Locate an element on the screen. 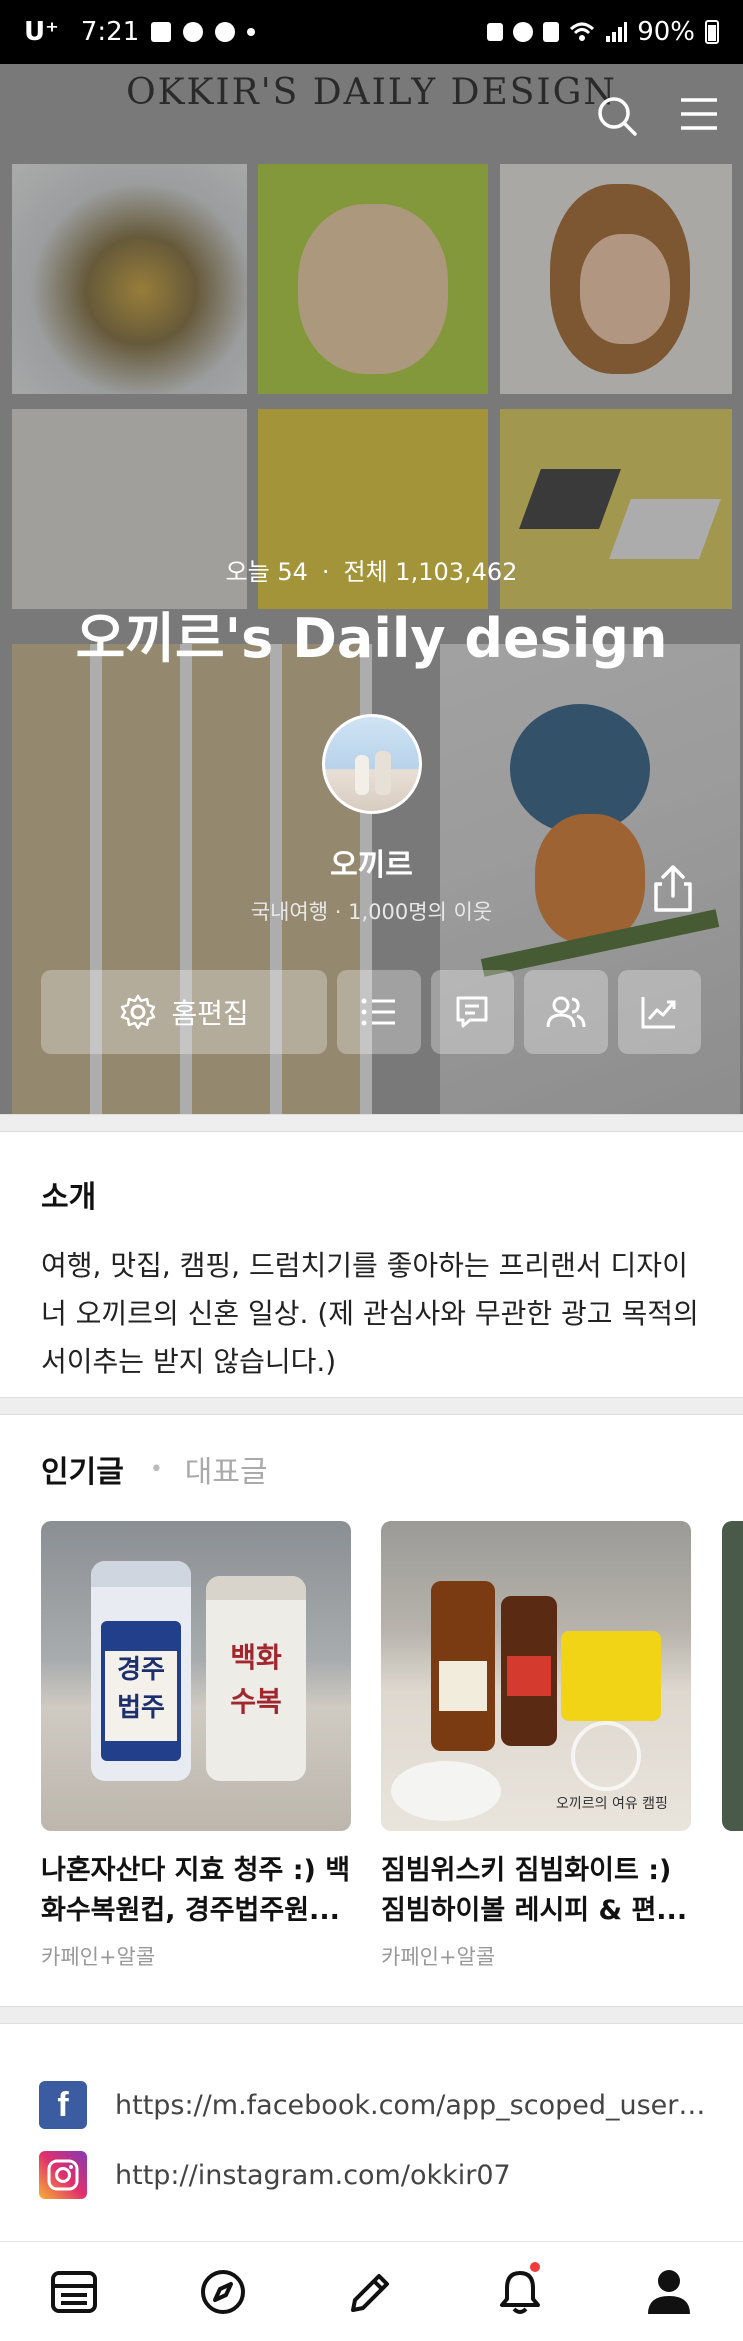 Image resolution: width=743 pixels, height=2341 pixels. people-icon is located at coordinates (566, 1012).